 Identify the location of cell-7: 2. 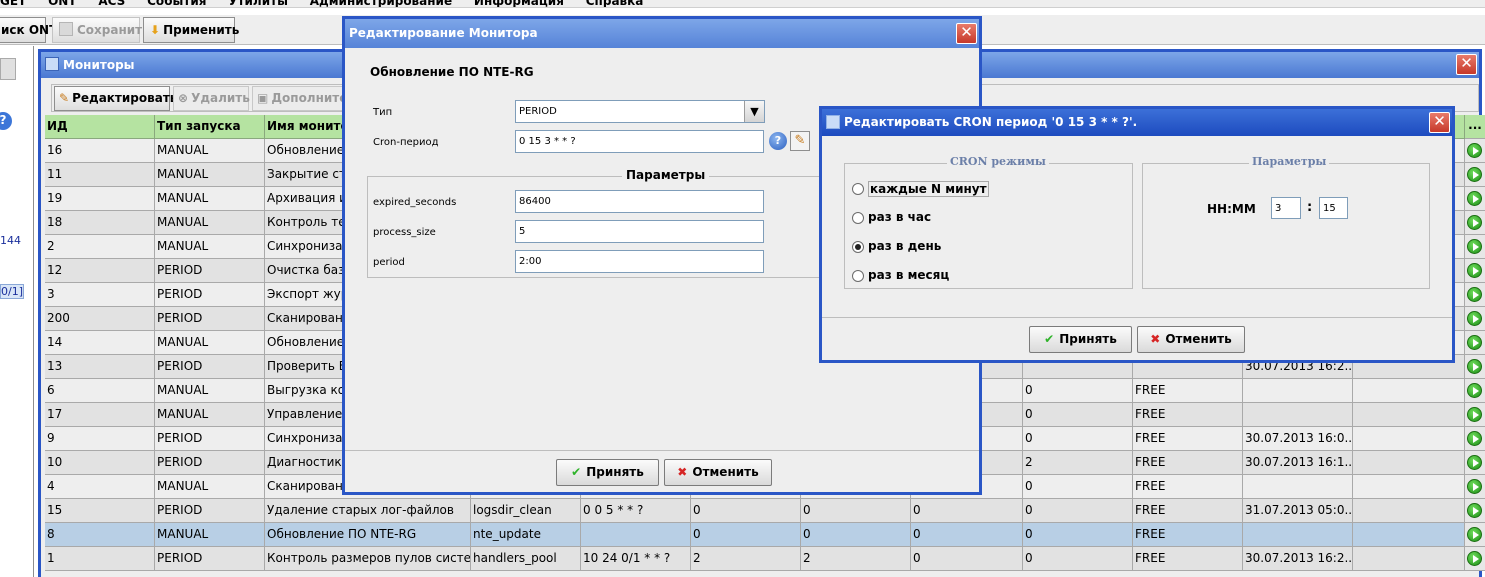
(856, 559).